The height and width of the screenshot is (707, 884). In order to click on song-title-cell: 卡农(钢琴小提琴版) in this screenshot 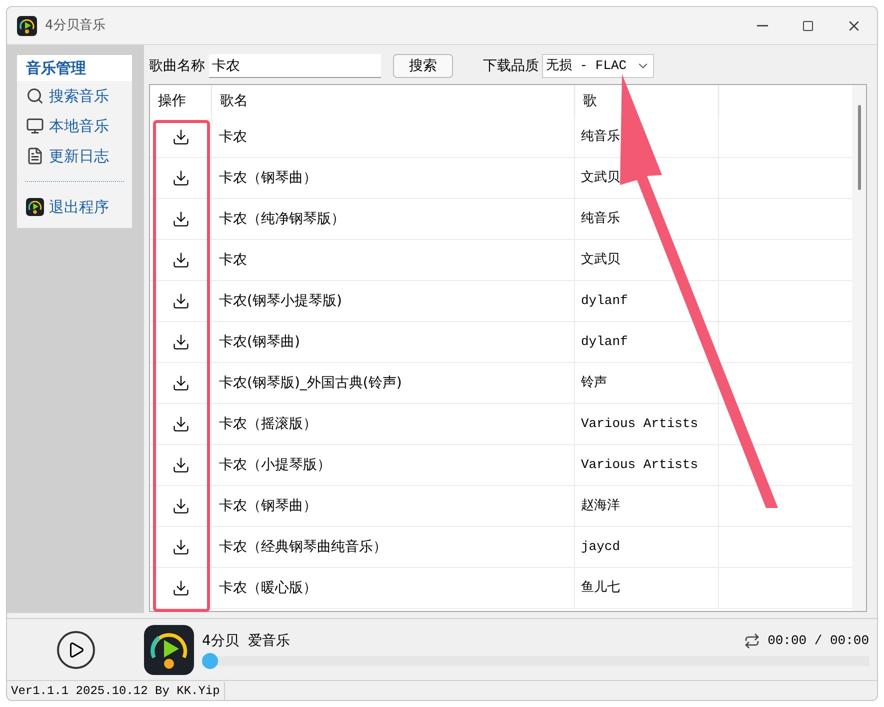, I will do `click(393, 301)`.